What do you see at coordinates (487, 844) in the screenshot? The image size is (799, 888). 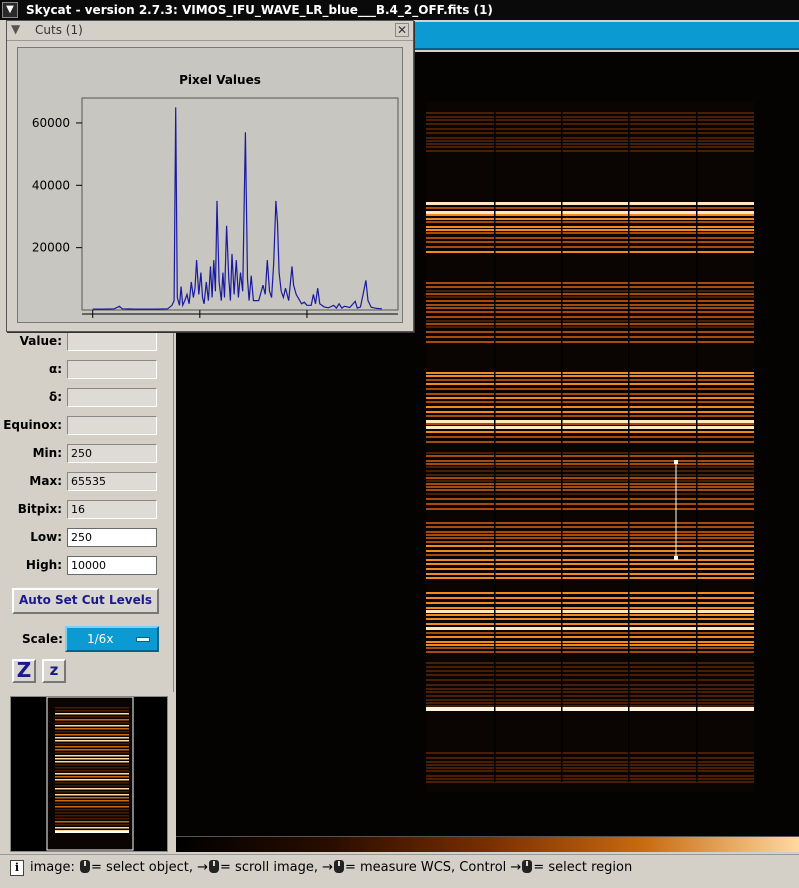 I see `colorbar` at bounding box center [487, 844].